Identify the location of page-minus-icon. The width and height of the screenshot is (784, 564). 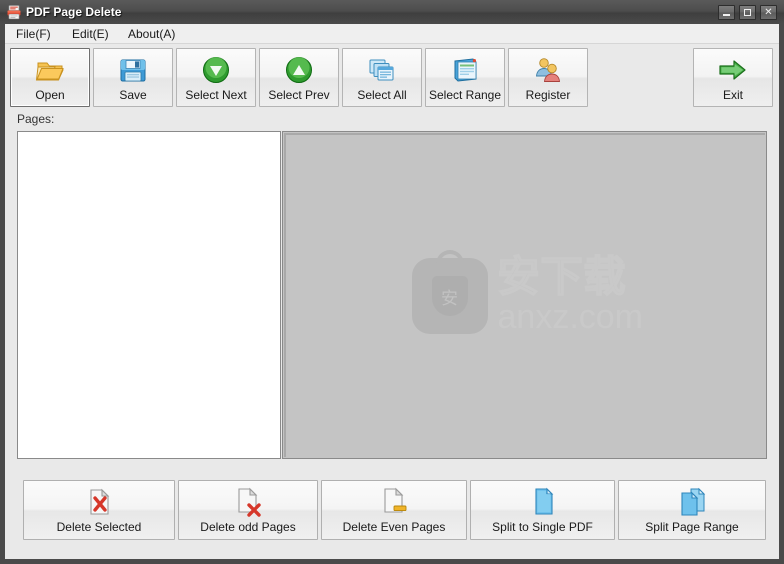
(394, 502).